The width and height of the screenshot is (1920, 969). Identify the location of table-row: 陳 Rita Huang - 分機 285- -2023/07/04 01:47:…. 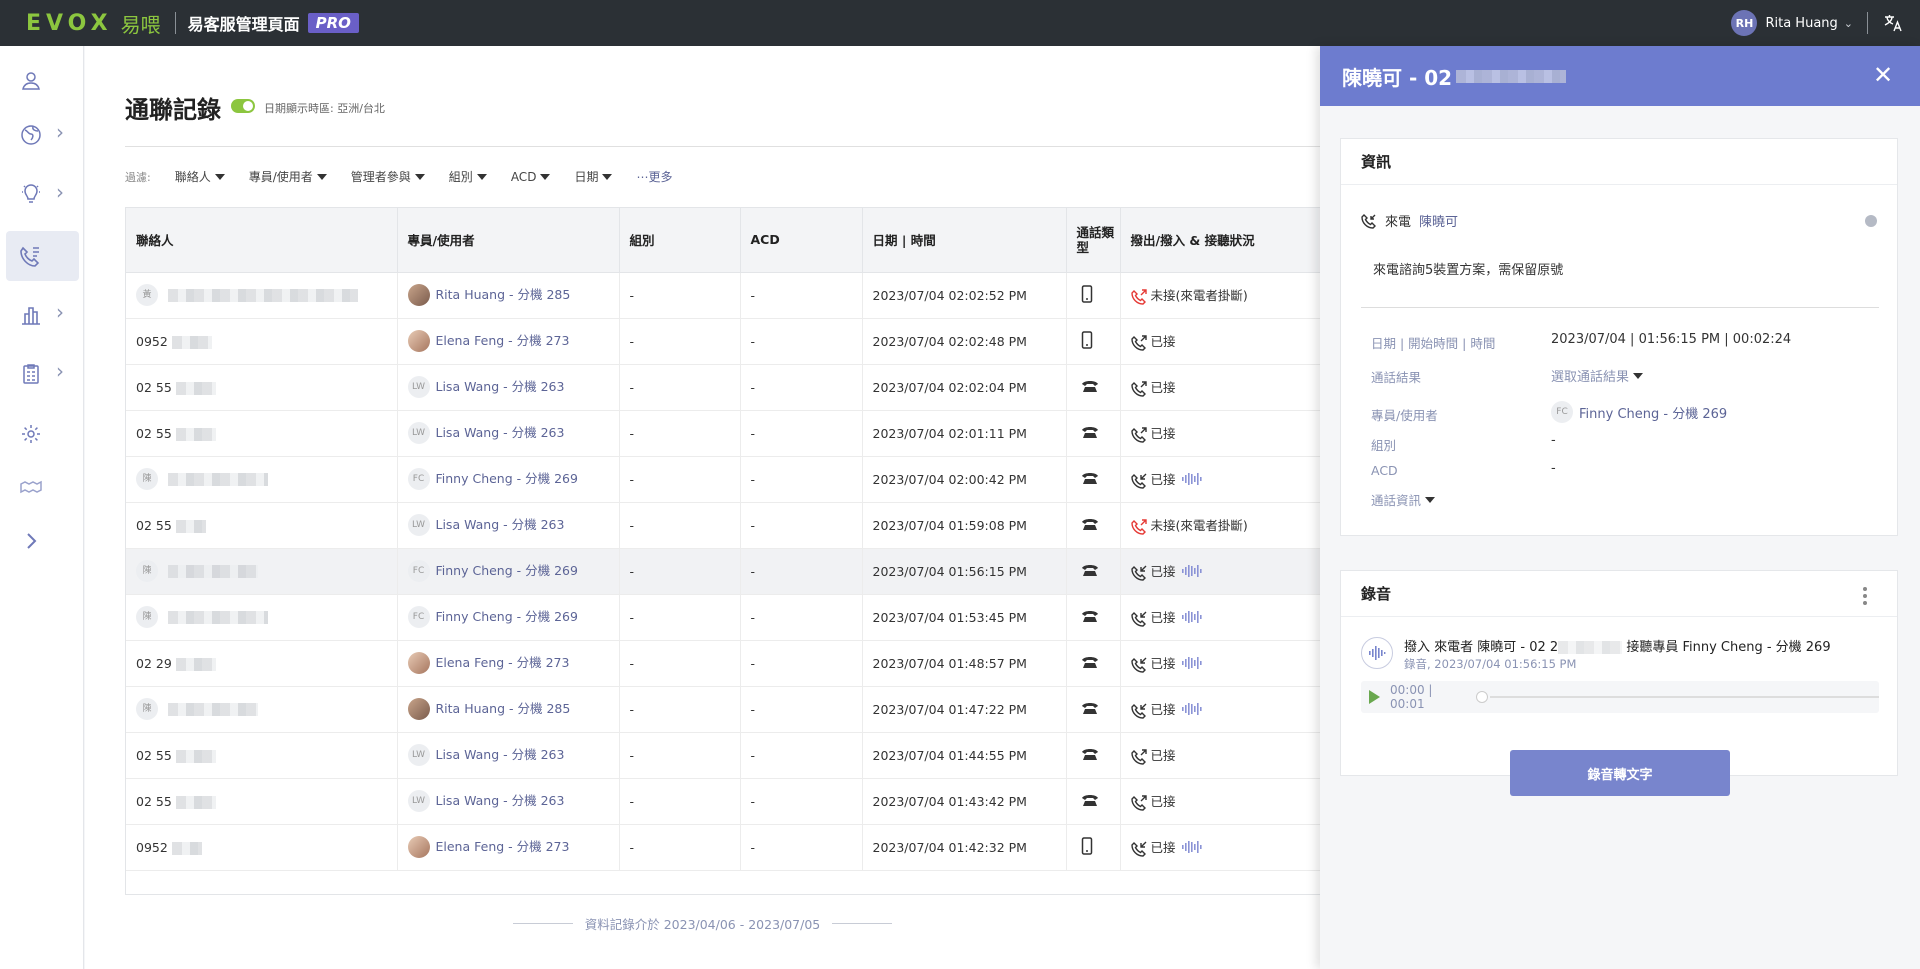
(725, 709).